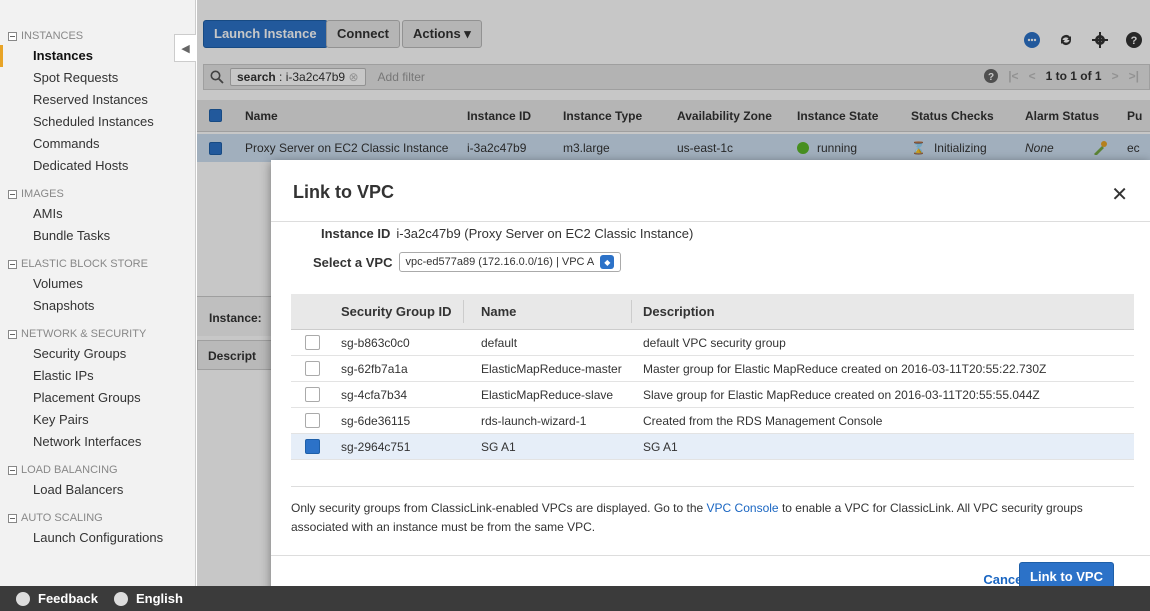 The width and height of the screenshot is (1150, 611). Describe the element at coordinates (97, 470) in the screenshot. I see `sidebar-section-load-balancing: LOAD BALANCING` at that location.